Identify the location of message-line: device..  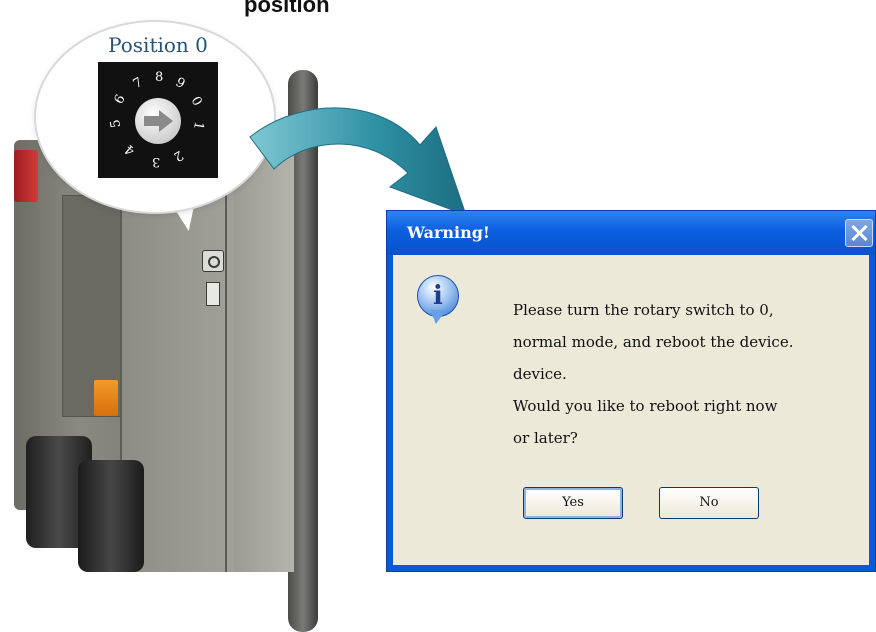
(540, 374).